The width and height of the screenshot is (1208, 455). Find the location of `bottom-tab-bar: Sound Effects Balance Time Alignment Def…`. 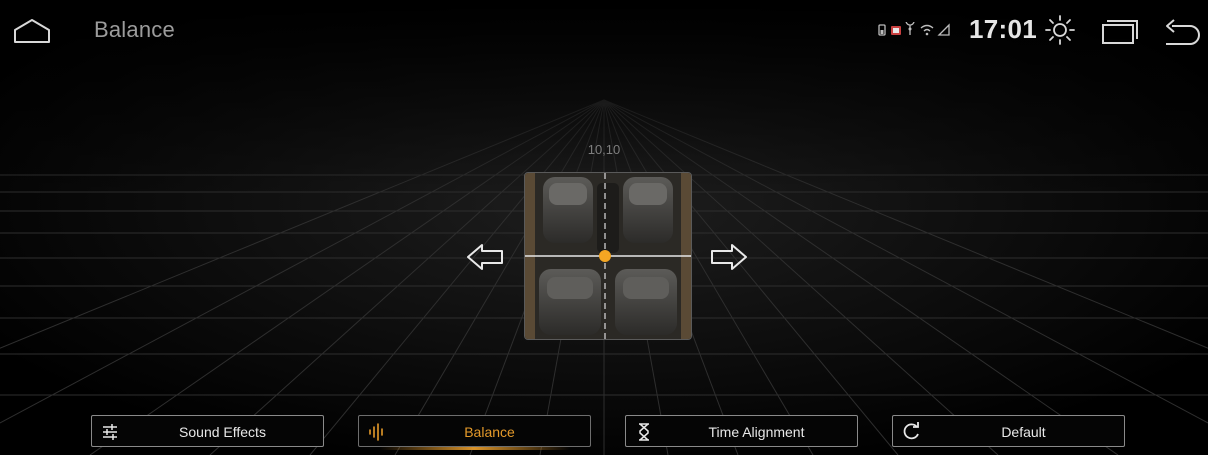

bottom-tab-bar: Sound Effects Balance Time Alignment Def… is located at coordinates (604, 431).